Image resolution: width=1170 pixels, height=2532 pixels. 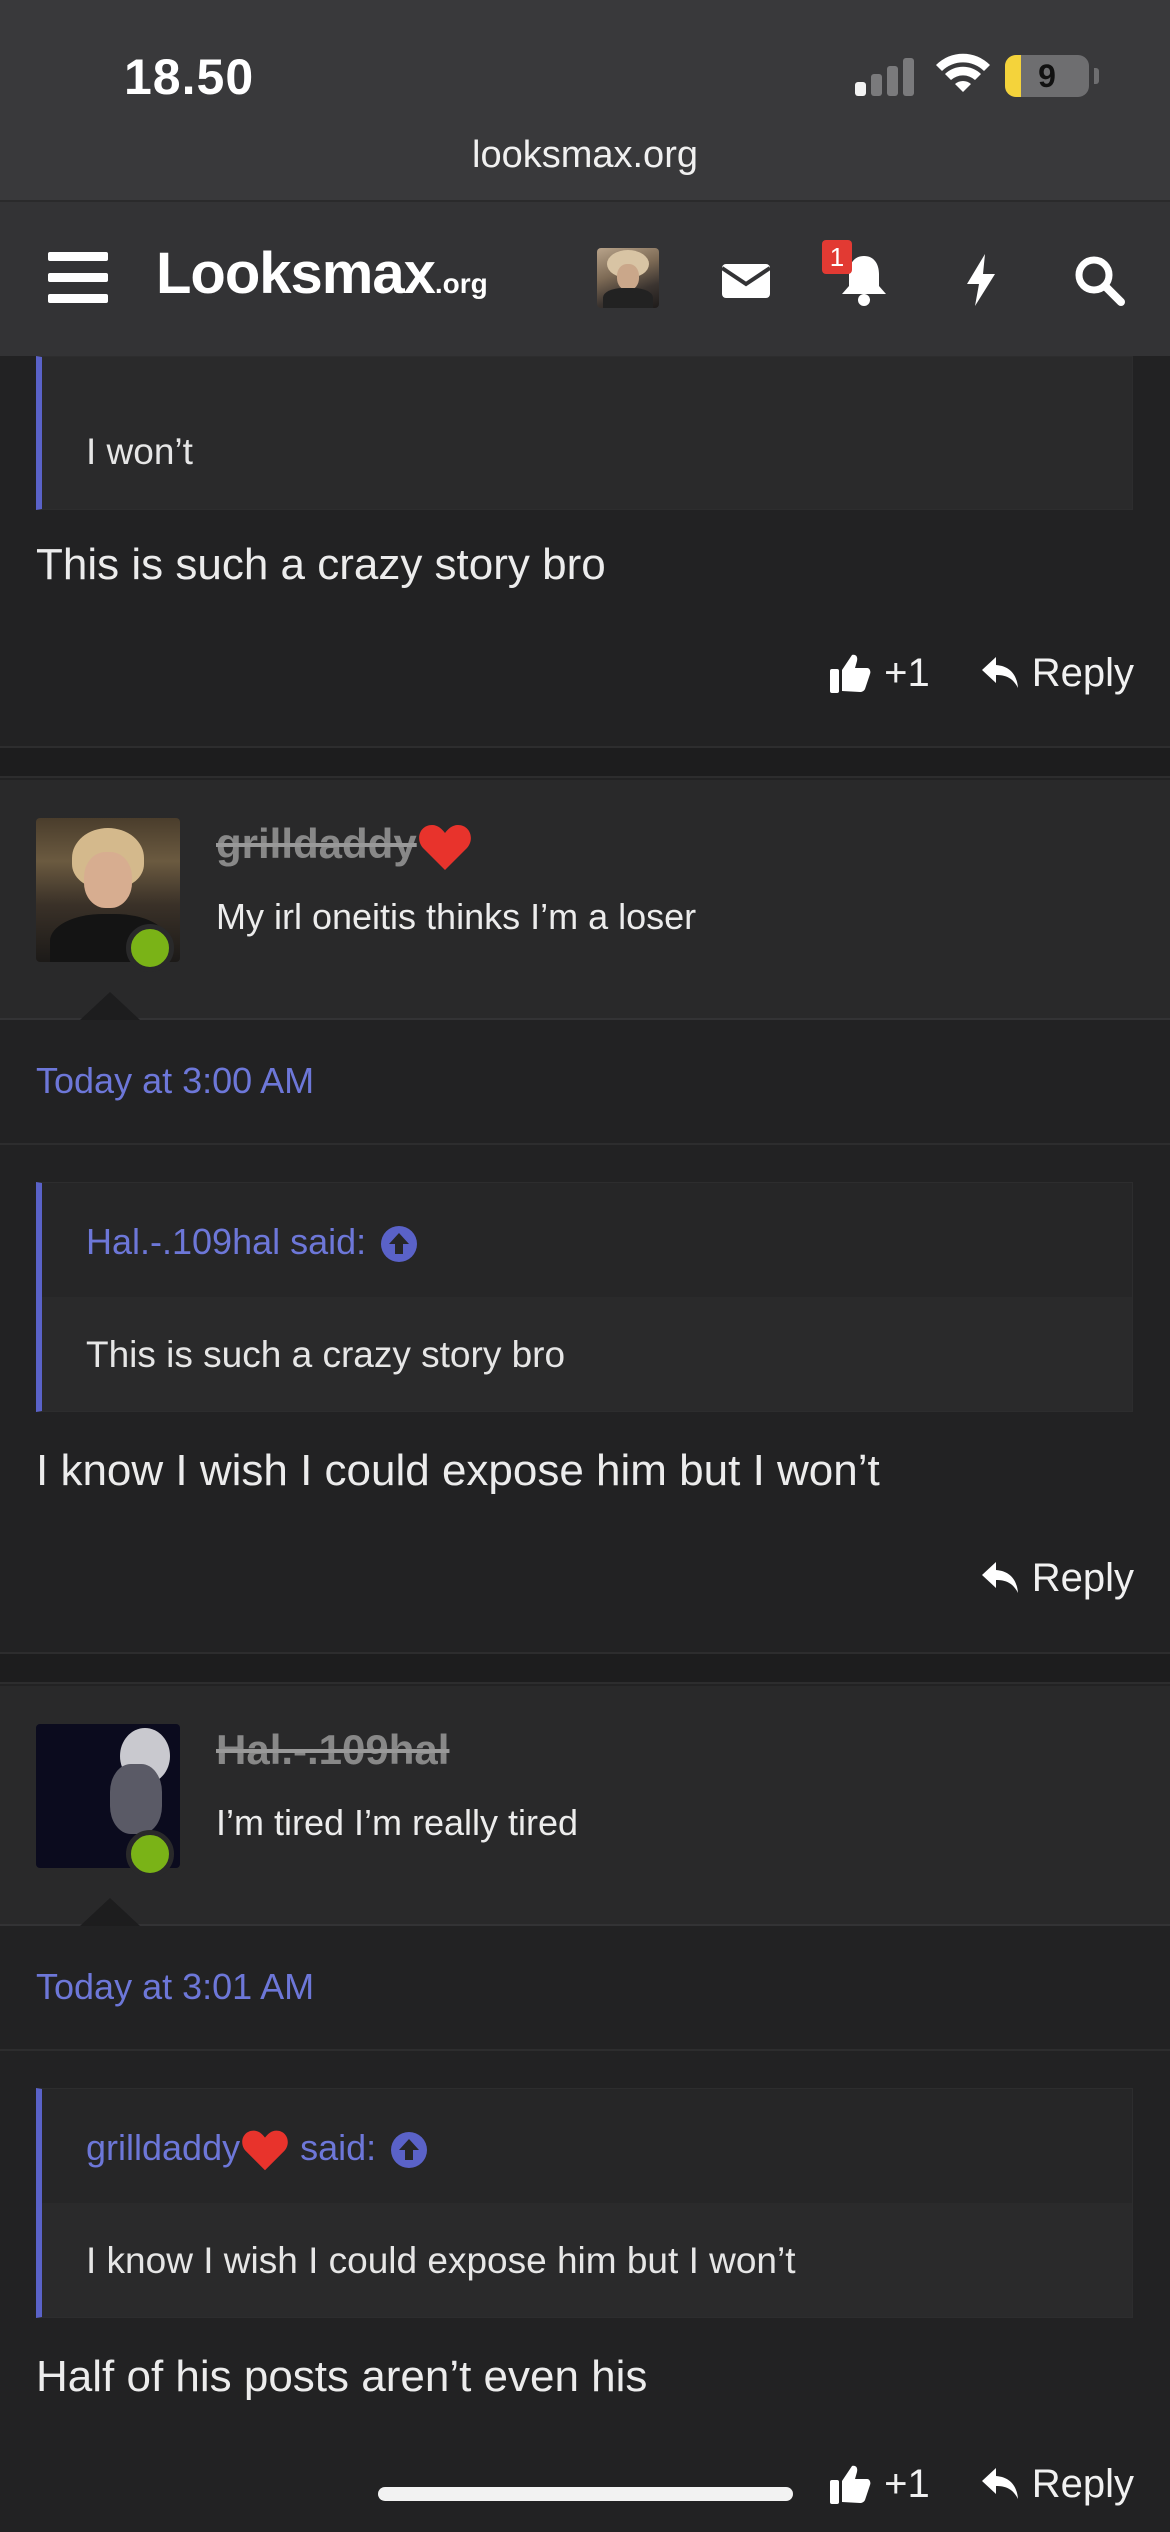 I want to click on username-text: grilldaddy, so click(x=316, y=843).